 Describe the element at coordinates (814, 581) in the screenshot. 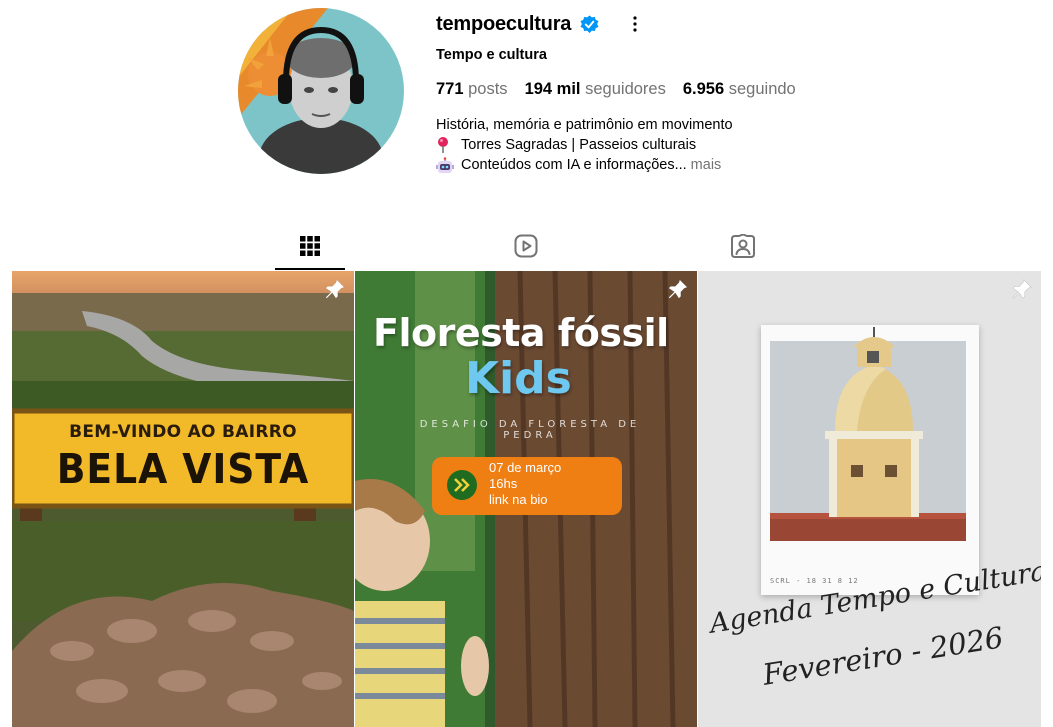

I see `polaroid-caption: SCRL - 18 31 8 12` at that location.